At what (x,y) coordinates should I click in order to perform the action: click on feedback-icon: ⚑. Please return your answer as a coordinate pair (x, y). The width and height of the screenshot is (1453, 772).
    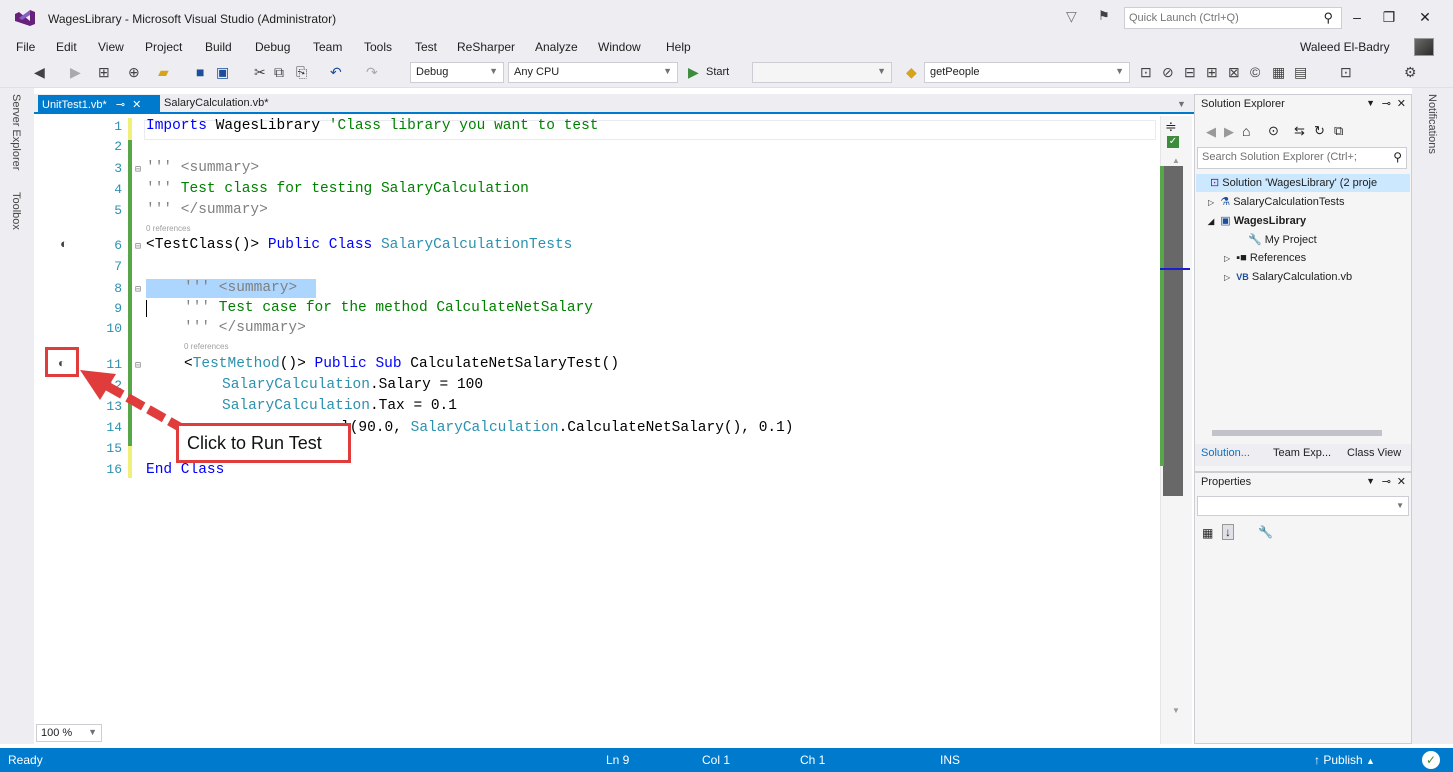
    Looking at the image, I should click on (1104, 16).